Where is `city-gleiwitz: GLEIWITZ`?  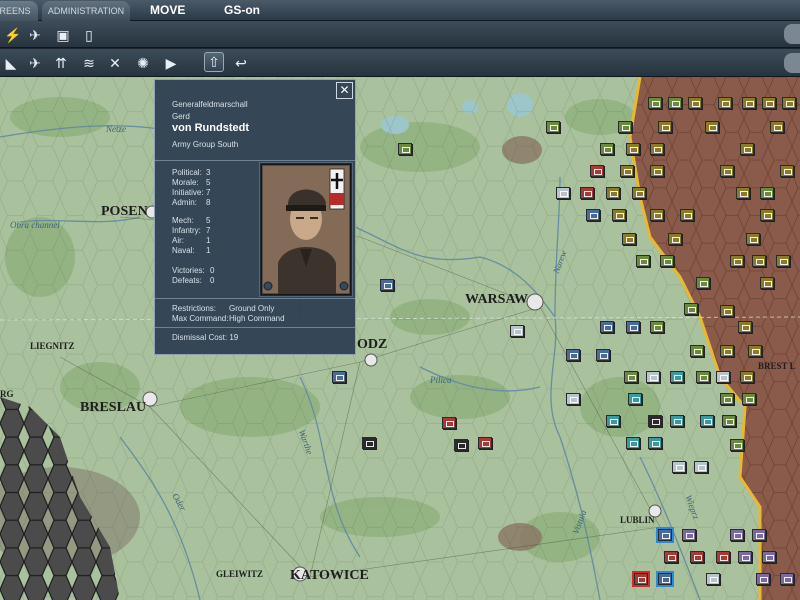 city-gleiwitz: GLEIWITZ is located at coordinates (239, 574).